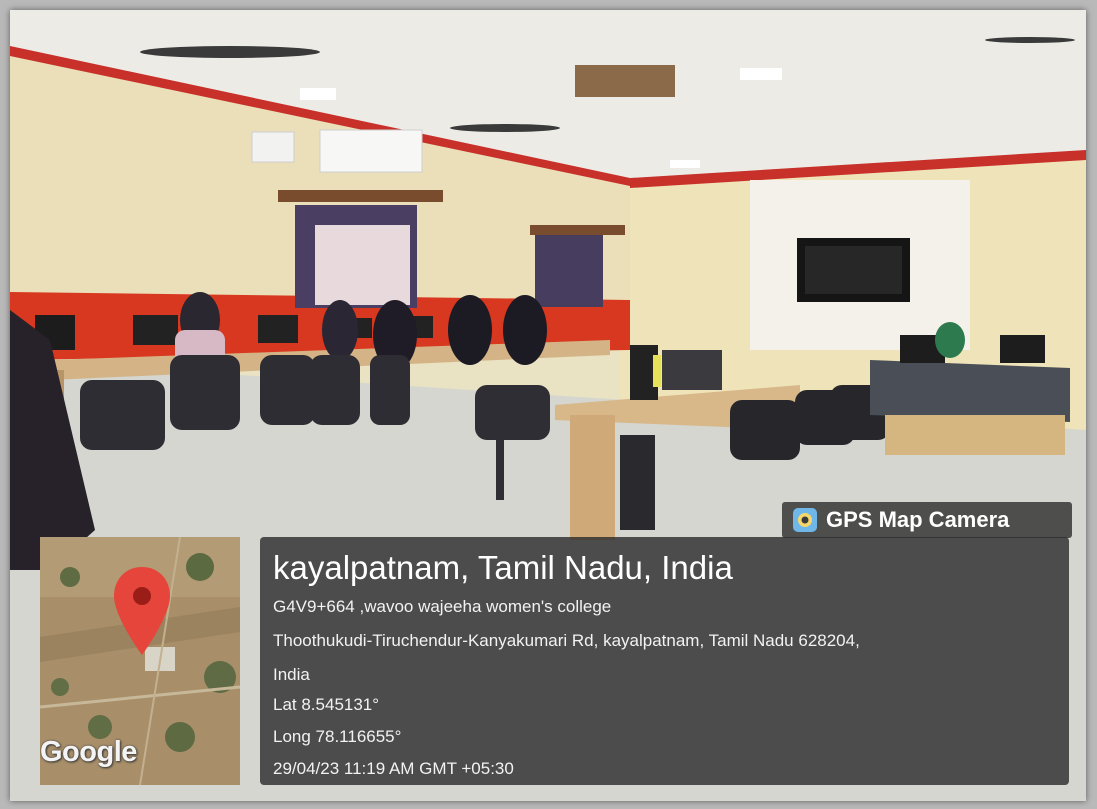  I want to click on plus-code-line: G4V9+664 ,wavoo wajeeha women's college, so click(442, 606).